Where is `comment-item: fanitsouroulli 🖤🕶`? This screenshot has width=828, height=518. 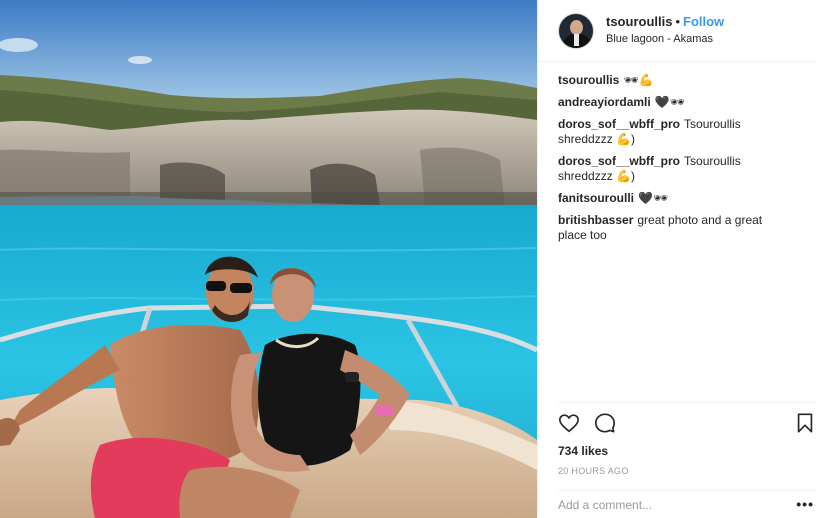
comment-item: fanitsouroulli 🖤🕶 is located at coordinates (673, 198).